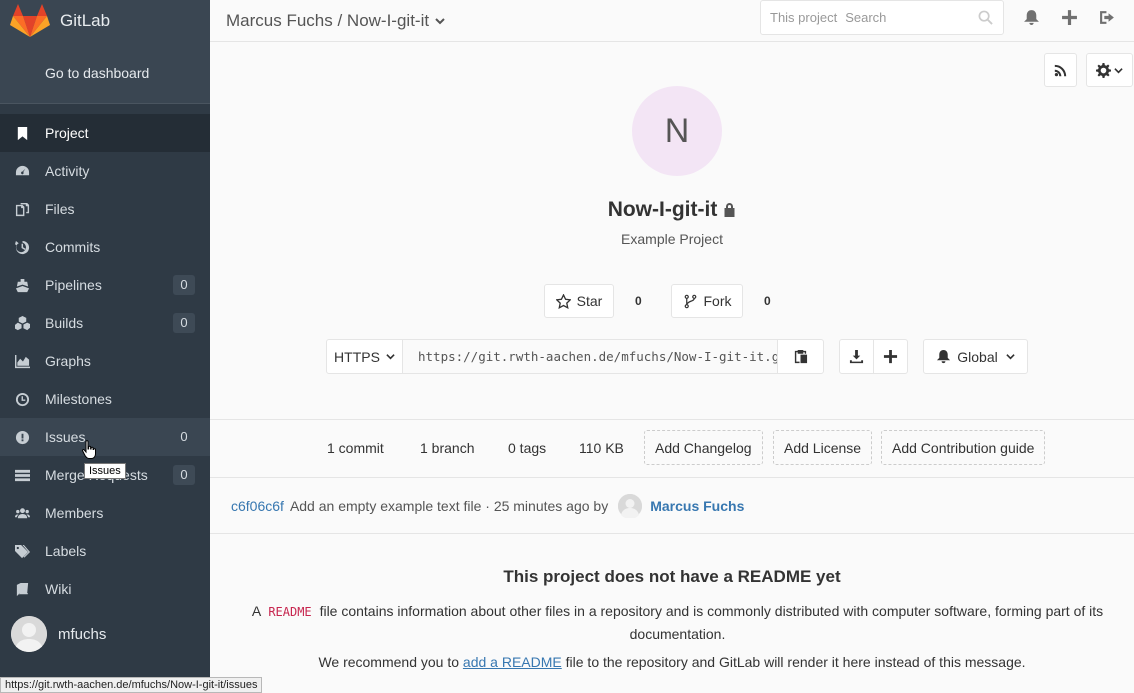 This screenshot has height=693, width=1134. What do you see at coordinates (29, 634) in the screenshot?
I see `user-avatar` at bounding box center [29, 634].